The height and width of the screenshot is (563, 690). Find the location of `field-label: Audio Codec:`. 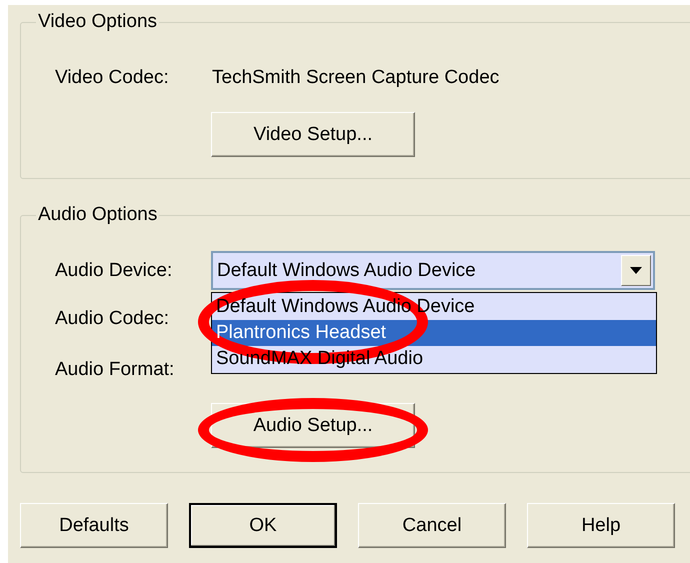

field-label: Audio Codec: is located at coordinates (112, 319).